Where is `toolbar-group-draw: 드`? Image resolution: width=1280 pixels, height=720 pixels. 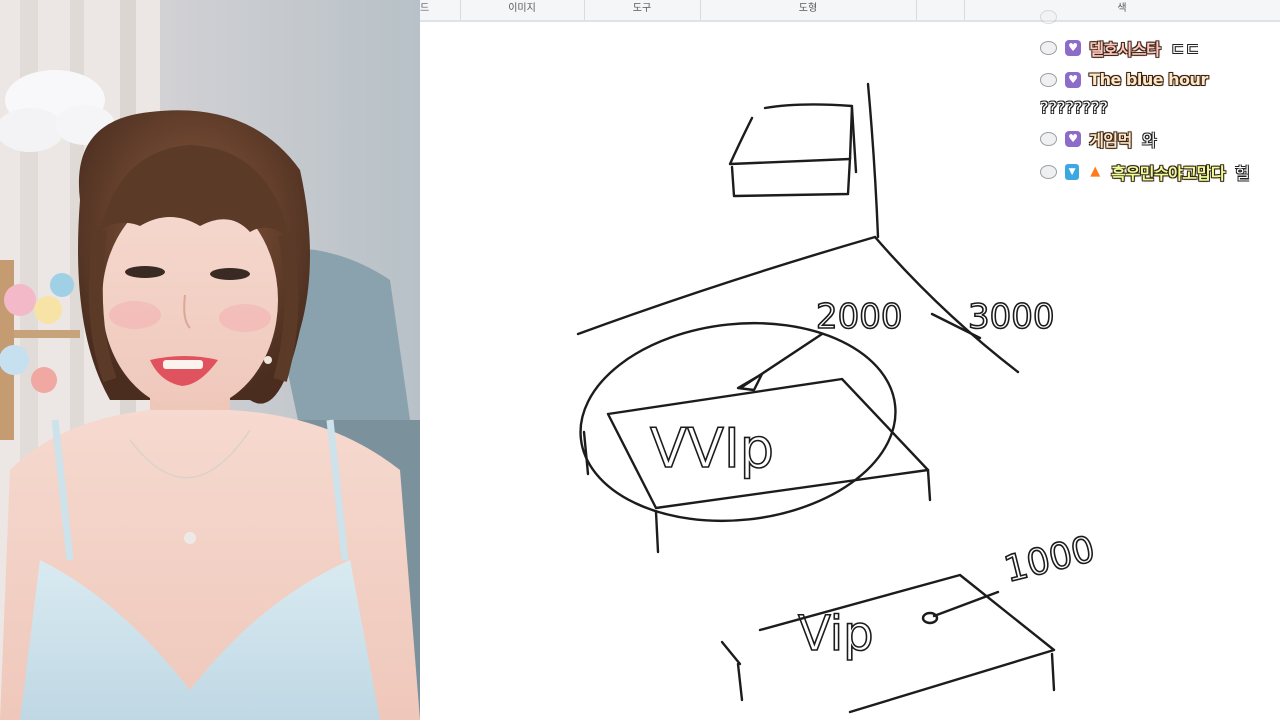 toolbar-group-draw: 드 is located at coordinates (440, 10).